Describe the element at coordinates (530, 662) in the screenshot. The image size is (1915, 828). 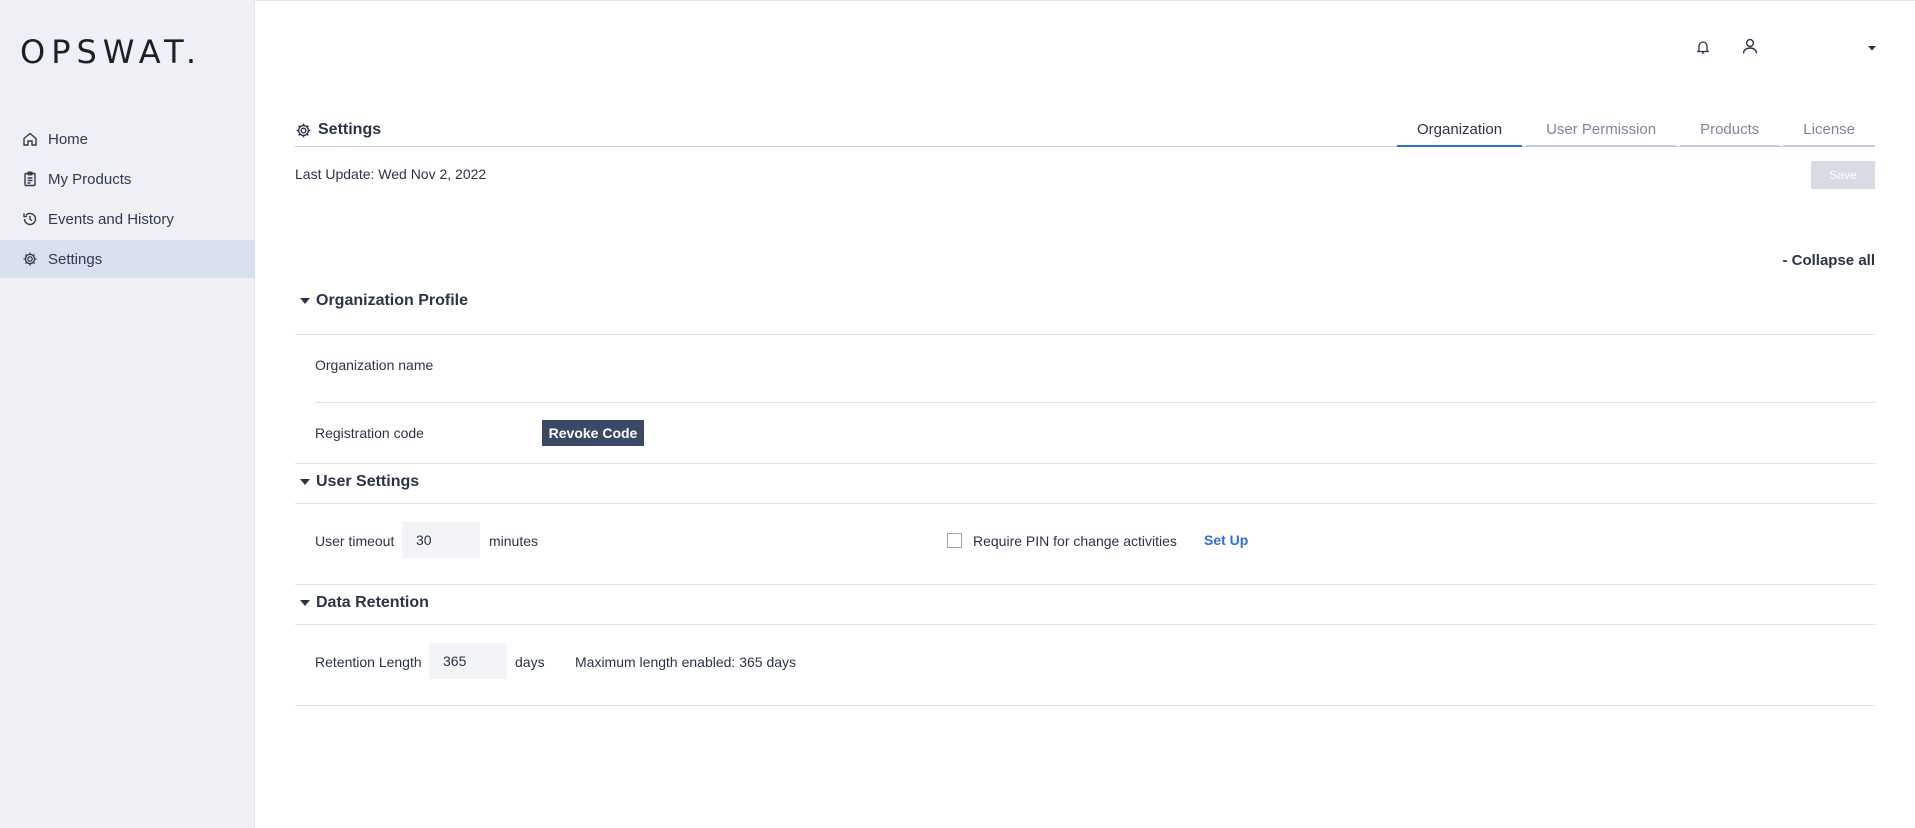
I see `retention-unit: days` at that location.